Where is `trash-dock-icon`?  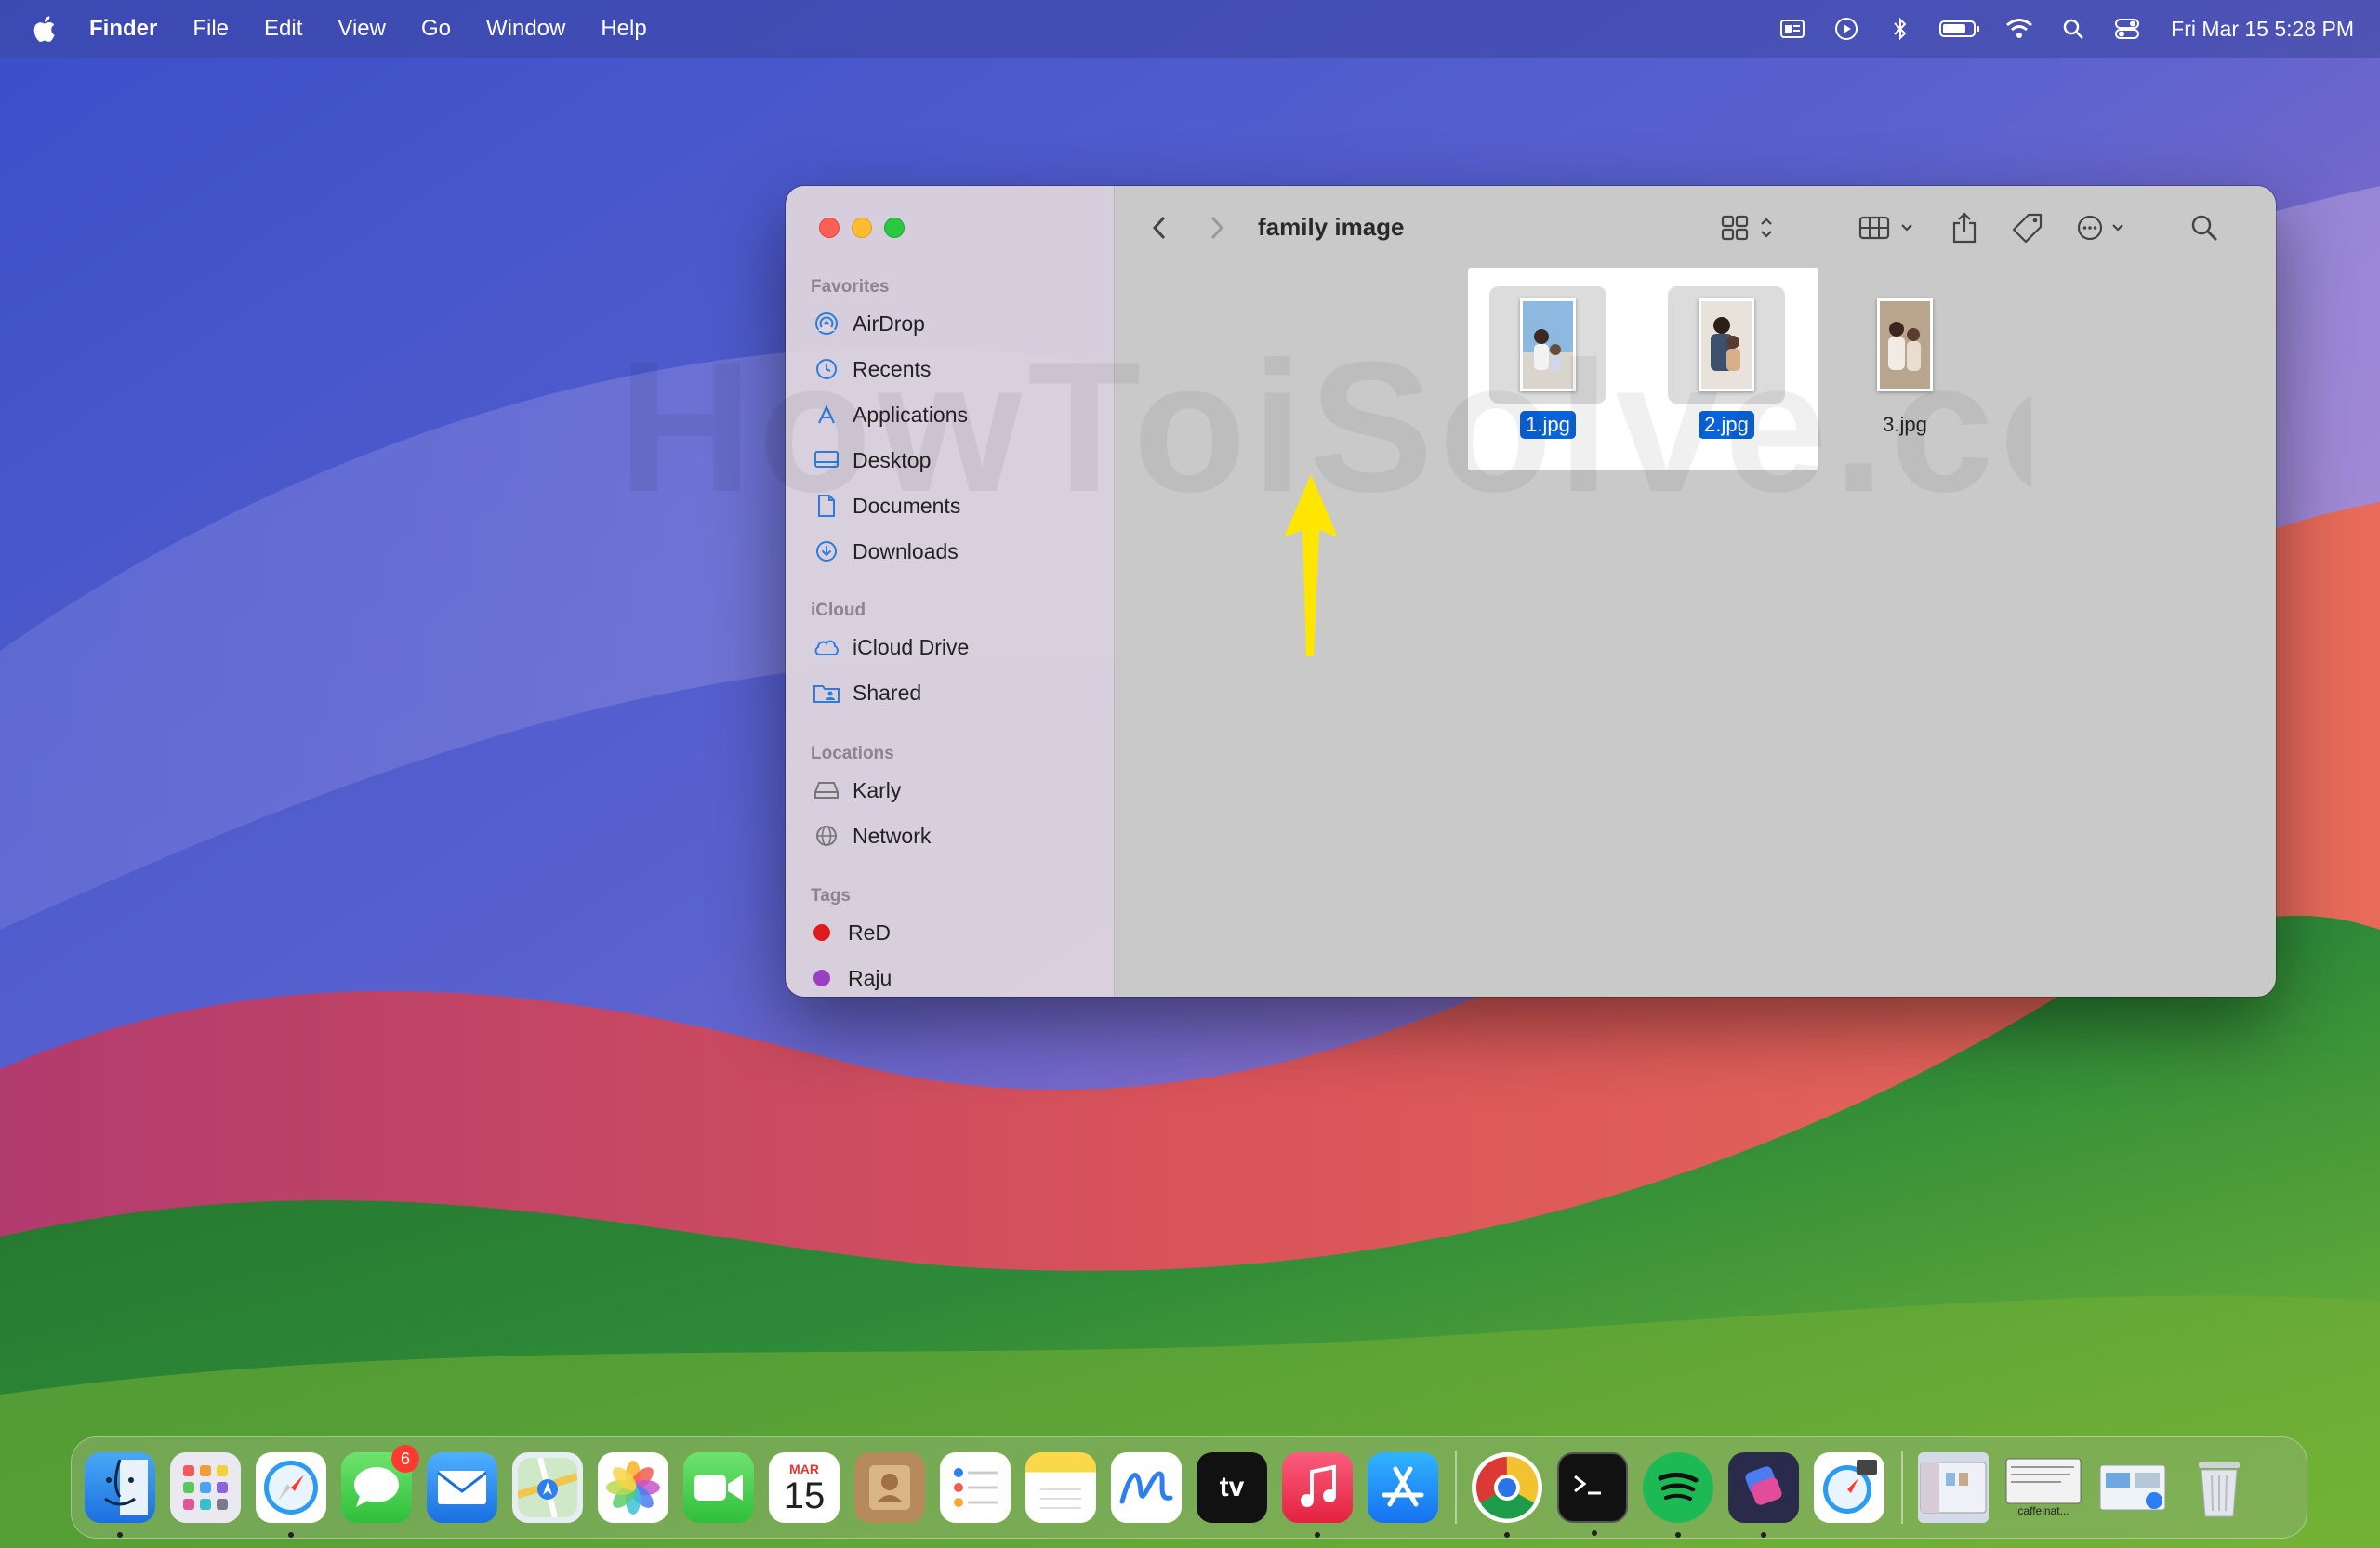 trash-dock-icon is located at coordinates (2219, 1487).